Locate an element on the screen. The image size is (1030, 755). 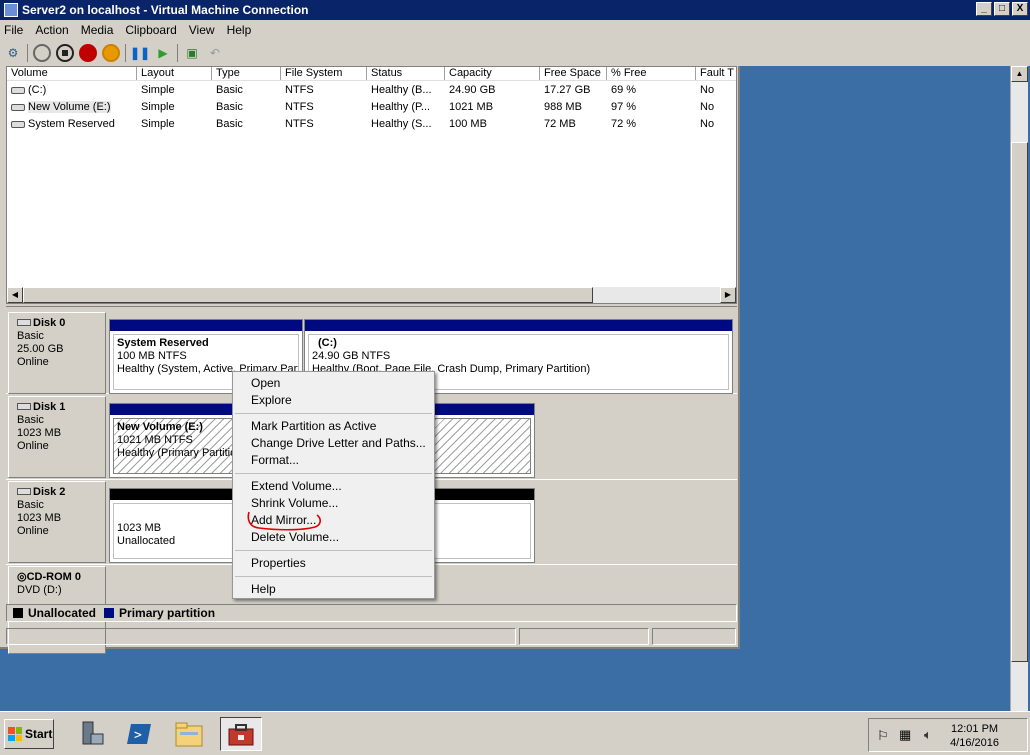
ctrl-alt-del-icon: ⚙ is located at coordinates (13, 53).